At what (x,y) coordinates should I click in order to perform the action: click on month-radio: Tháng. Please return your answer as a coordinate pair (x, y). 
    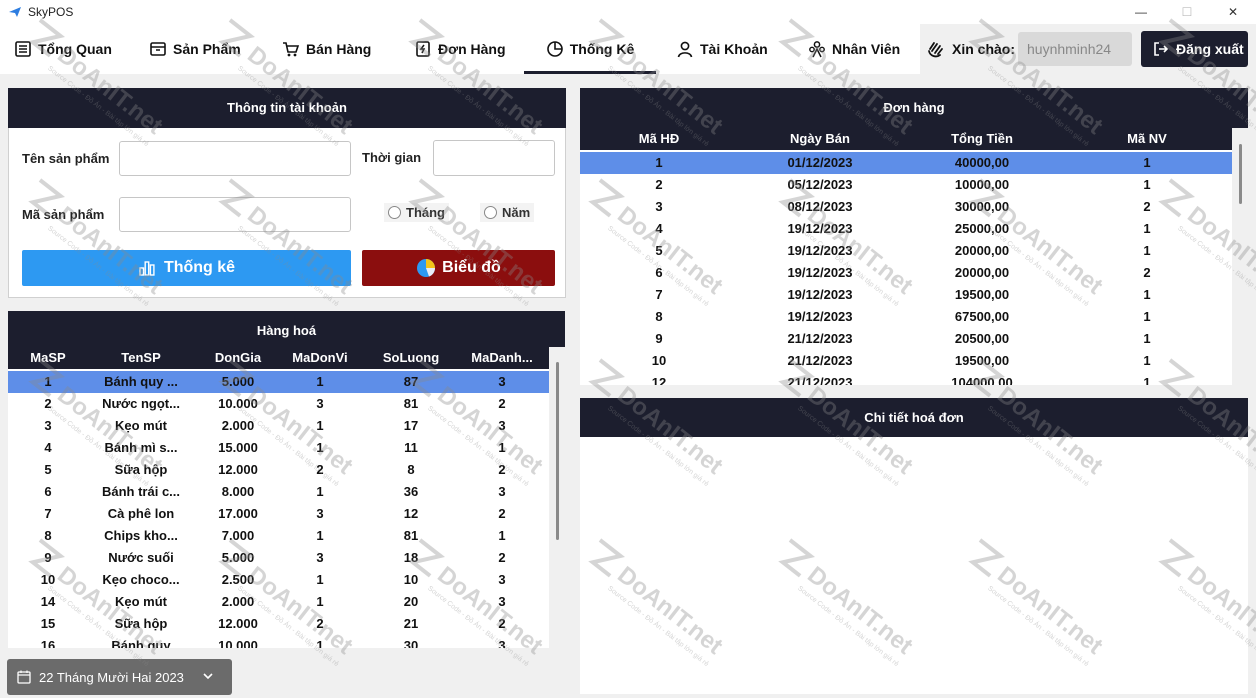
    Looking at the image, I should click on (416, 212).